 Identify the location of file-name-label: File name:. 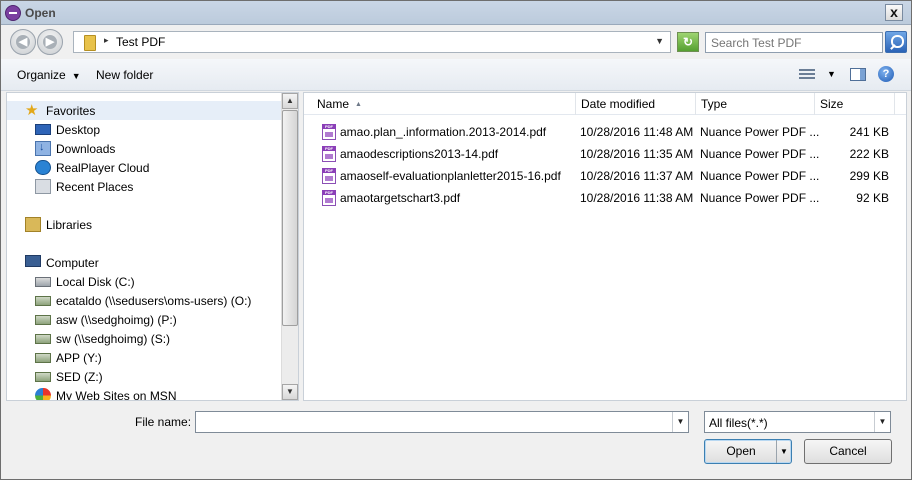
(163, 422).